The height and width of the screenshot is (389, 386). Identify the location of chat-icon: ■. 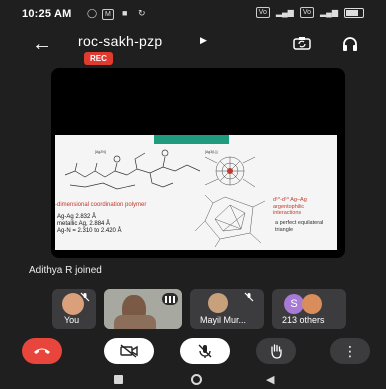
(125, 13).